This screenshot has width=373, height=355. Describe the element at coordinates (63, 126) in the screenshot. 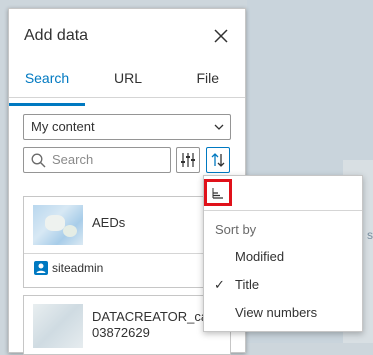

I see `content-select-value: My content` at that location.